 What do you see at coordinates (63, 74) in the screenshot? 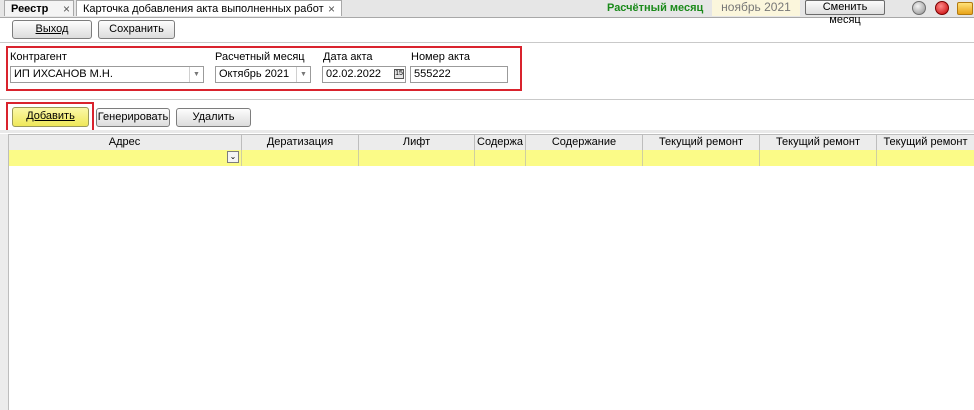
I see `contractor-value: ИП ИХСАНОВ М.Н.` at bounding box center [63, 74].